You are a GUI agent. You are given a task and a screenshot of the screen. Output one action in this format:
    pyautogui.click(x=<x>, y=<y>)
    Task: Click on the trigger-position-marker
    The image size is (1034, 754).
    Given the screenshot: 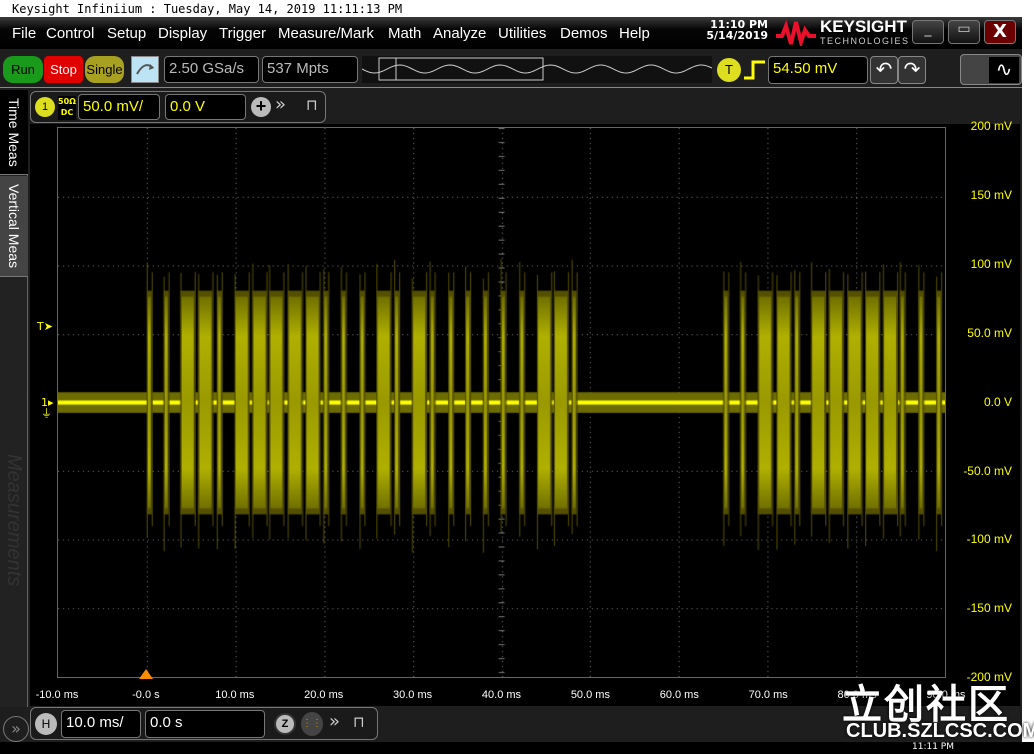 What is the action you would take?
    pyautogui.click(x=146, y=674)
    